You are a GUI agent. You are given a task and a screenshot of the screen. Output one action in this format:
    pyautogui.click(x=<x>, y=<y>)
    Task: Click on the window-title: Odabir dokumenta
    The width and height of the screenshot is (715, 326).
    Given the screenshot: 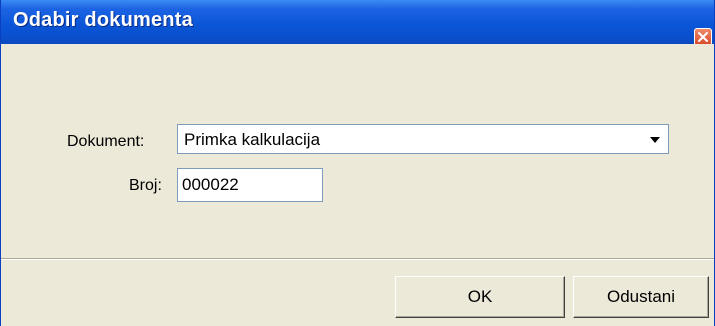 What is the action you would take?
    pyautogui.click(x=103, y=20)
    